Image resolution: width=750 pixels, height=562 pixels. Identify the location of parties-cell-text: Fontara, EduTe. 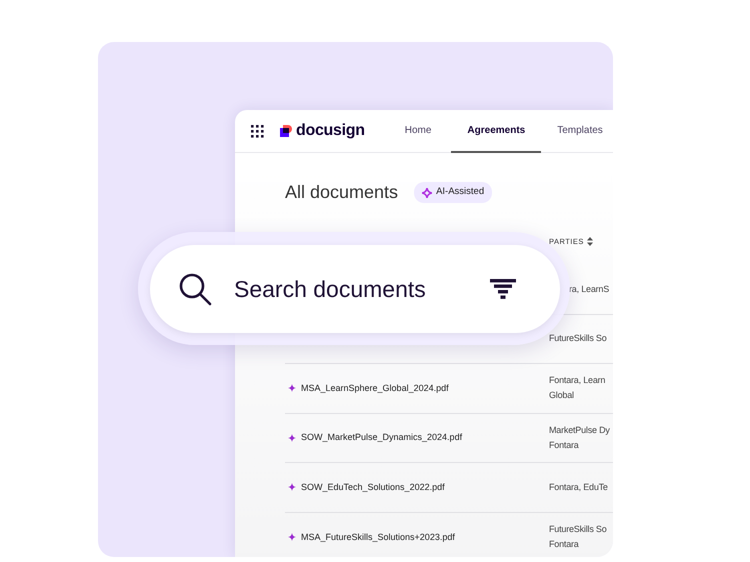
(578, 487).